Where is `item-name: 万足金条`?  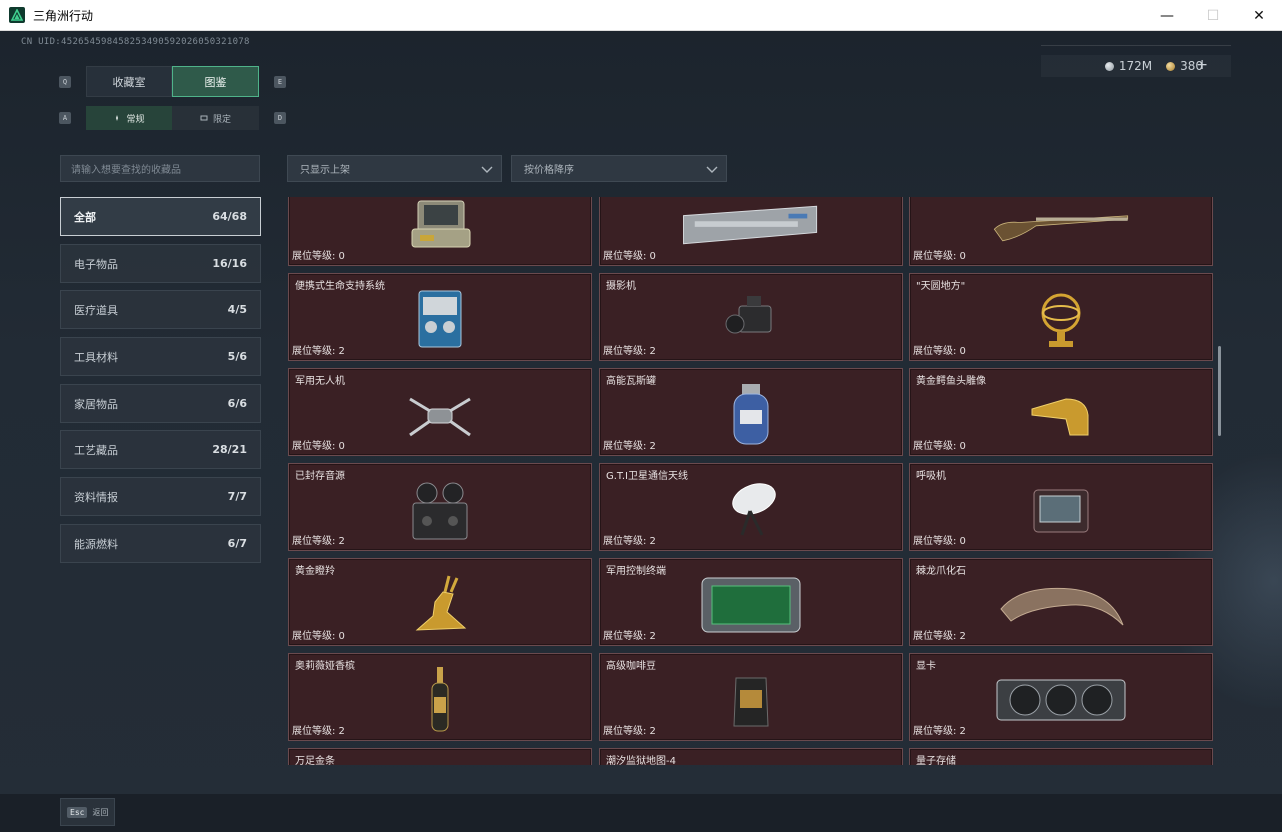
item-name: 万足金条 is located at coordinates (315, 760).